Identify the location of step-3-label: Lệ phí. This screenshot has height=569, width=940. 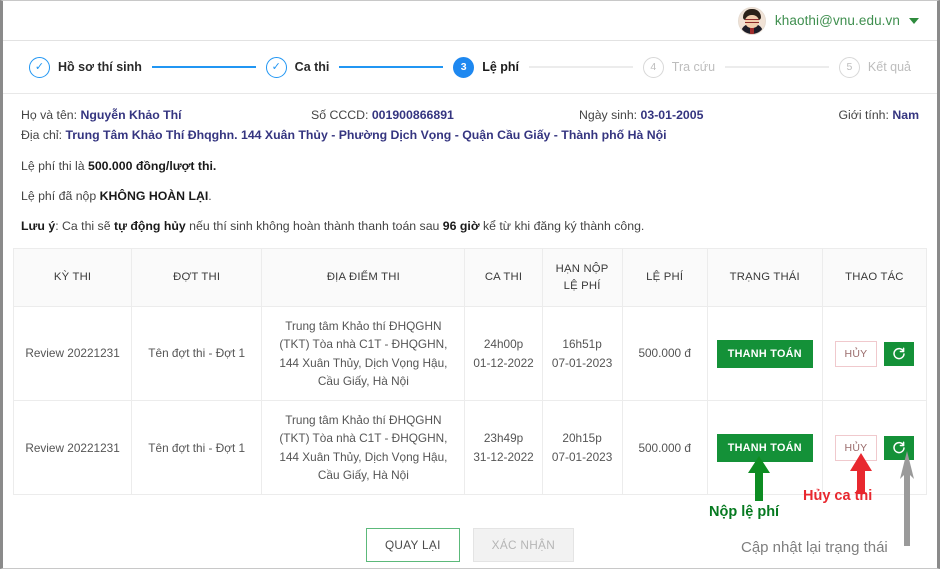
(500, 67).